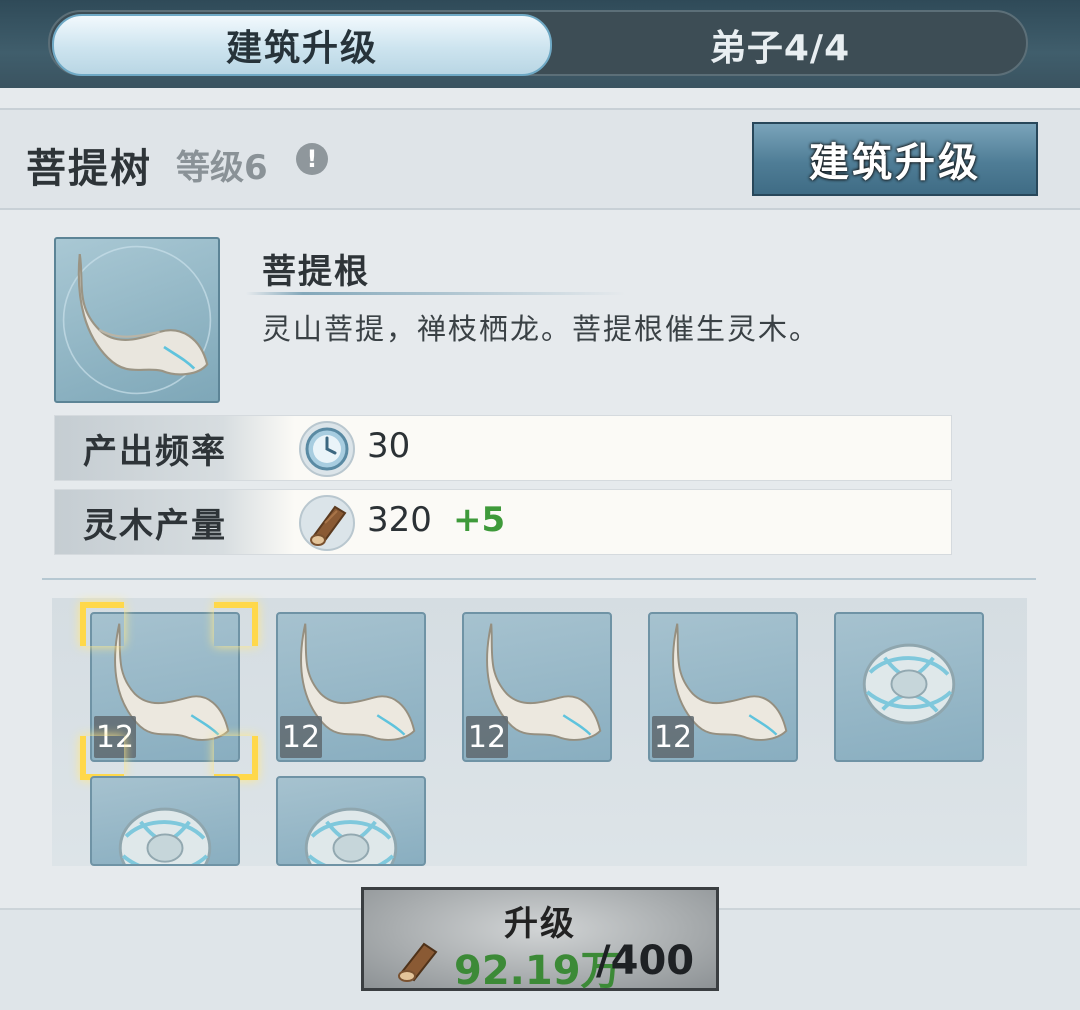 The height and width of the screenshot is (1010, 1080). What do you see at coordinates (389, 446) in the screenshot?
I see `stat-value: 30` at bounding box center [389, 446].